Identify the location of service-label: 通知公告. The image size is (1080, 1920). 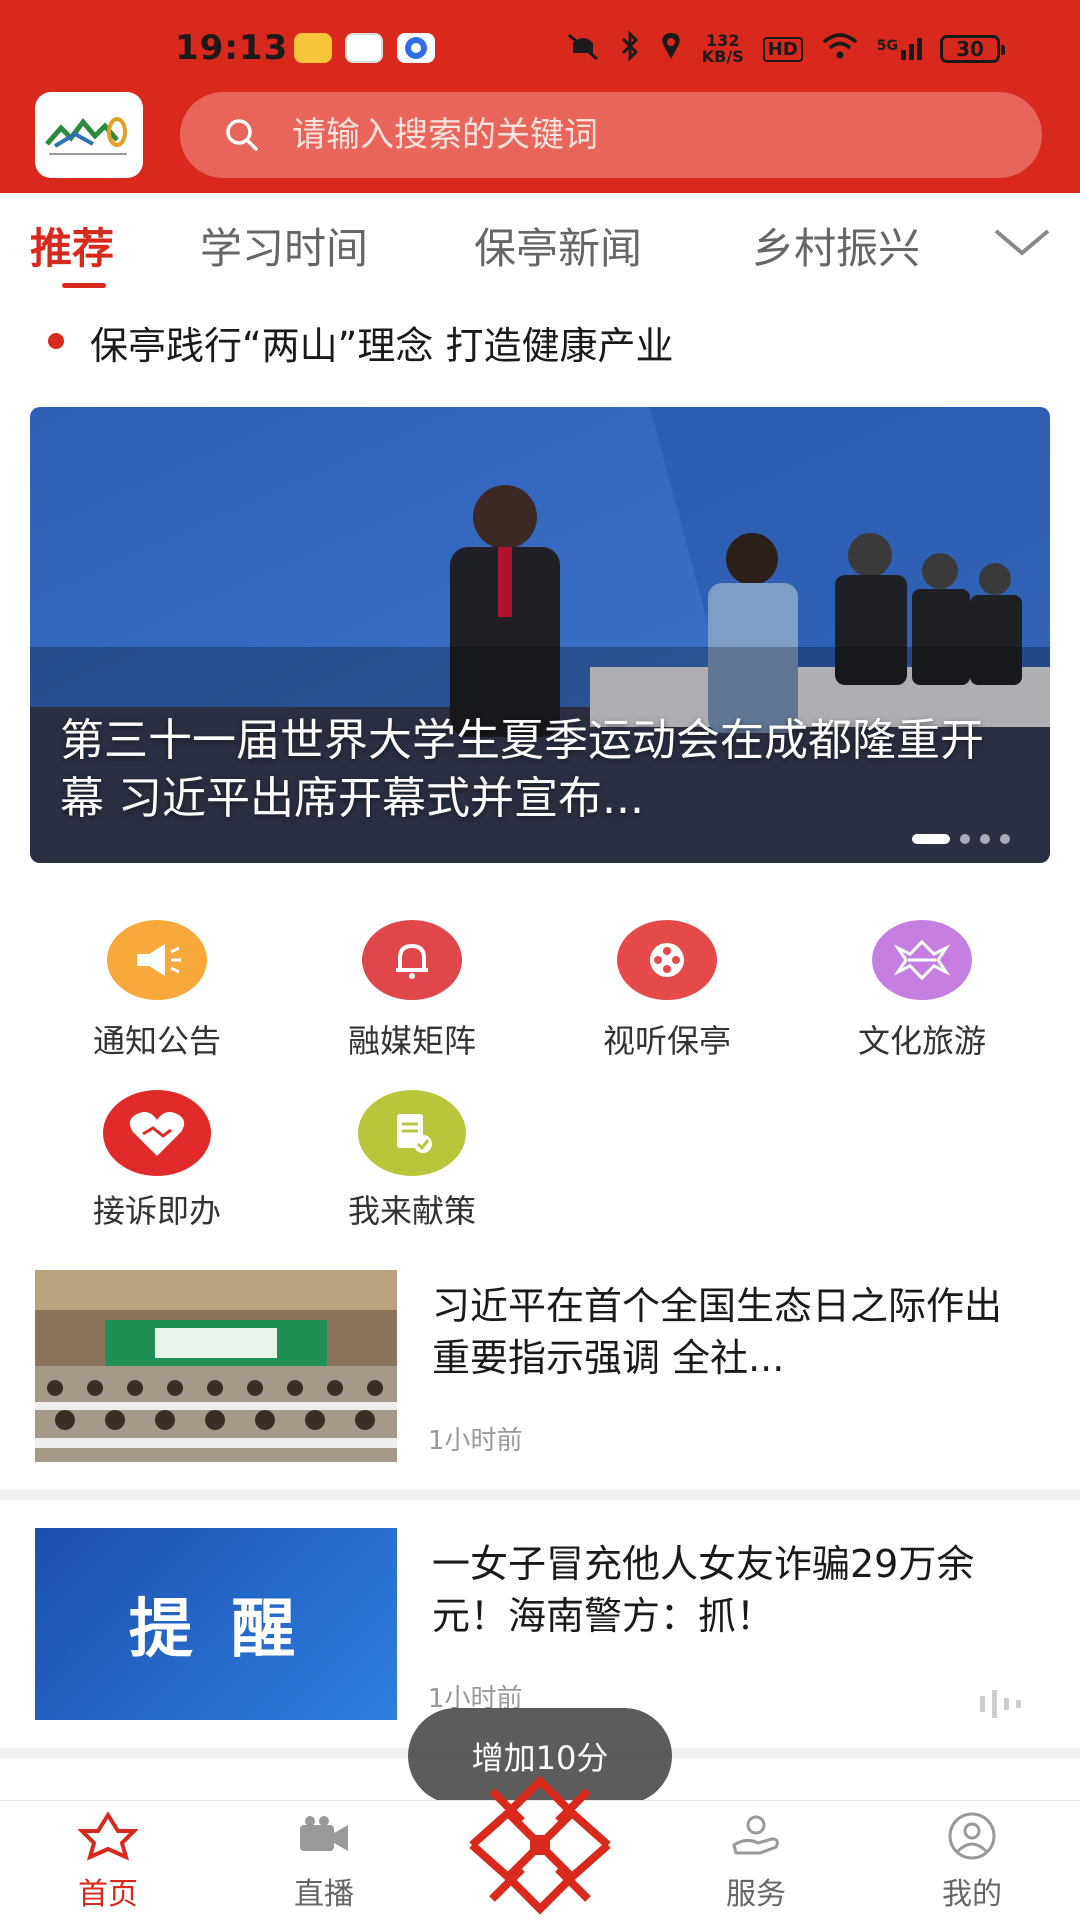
(156, 1041).